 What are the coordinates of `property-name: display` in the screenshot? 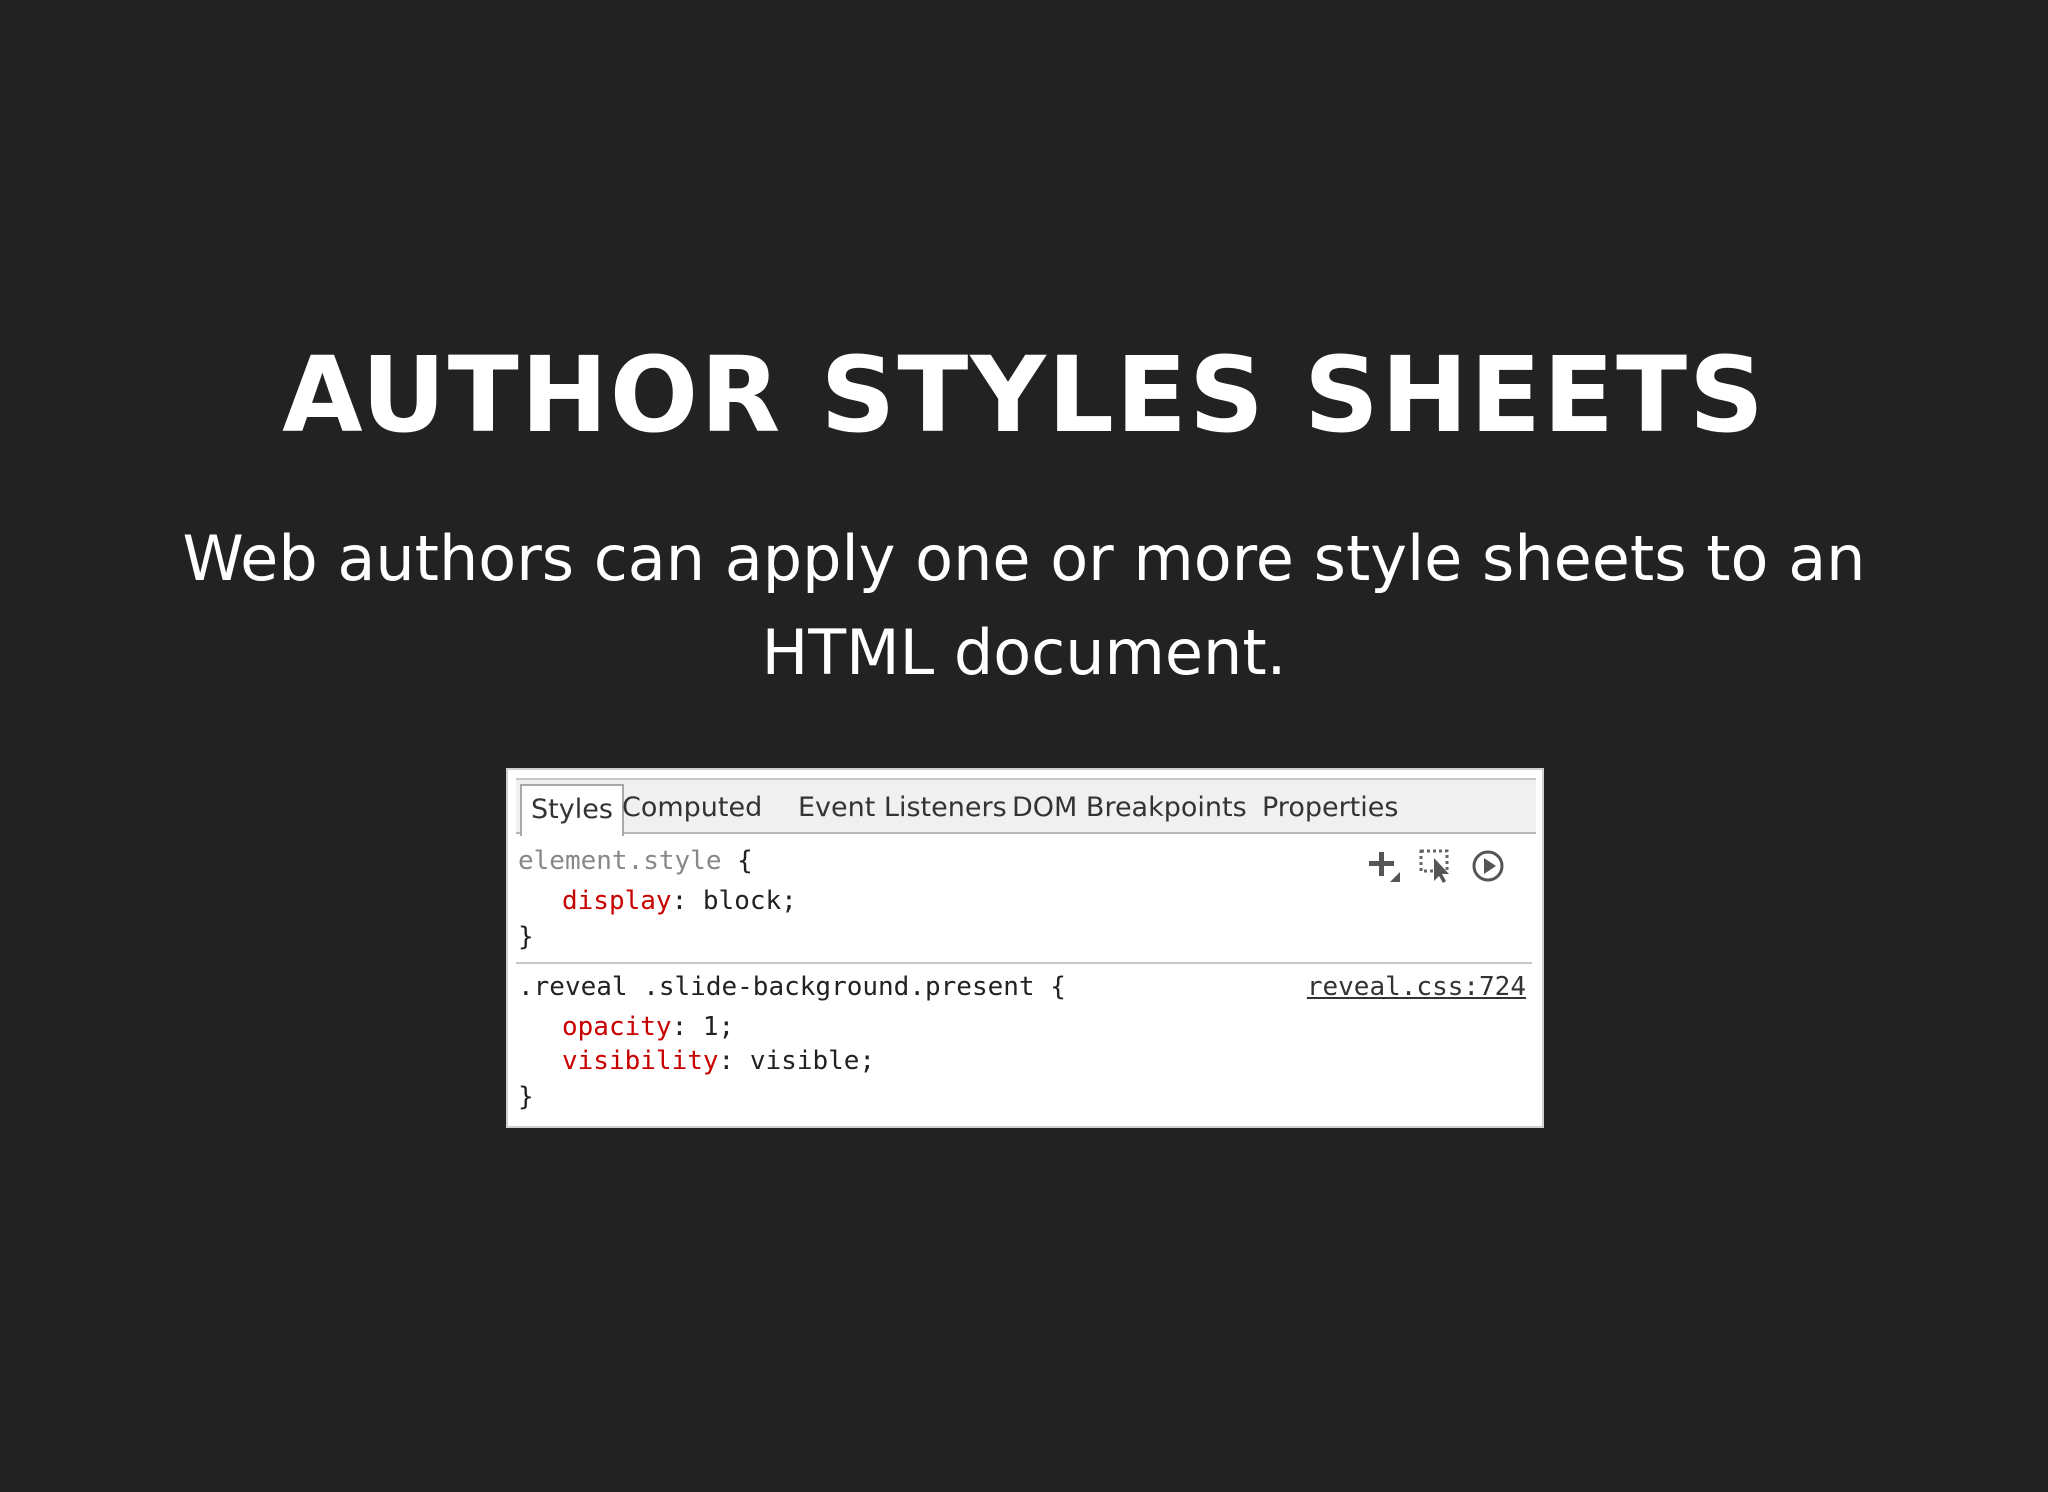 It's located at (617, 901).